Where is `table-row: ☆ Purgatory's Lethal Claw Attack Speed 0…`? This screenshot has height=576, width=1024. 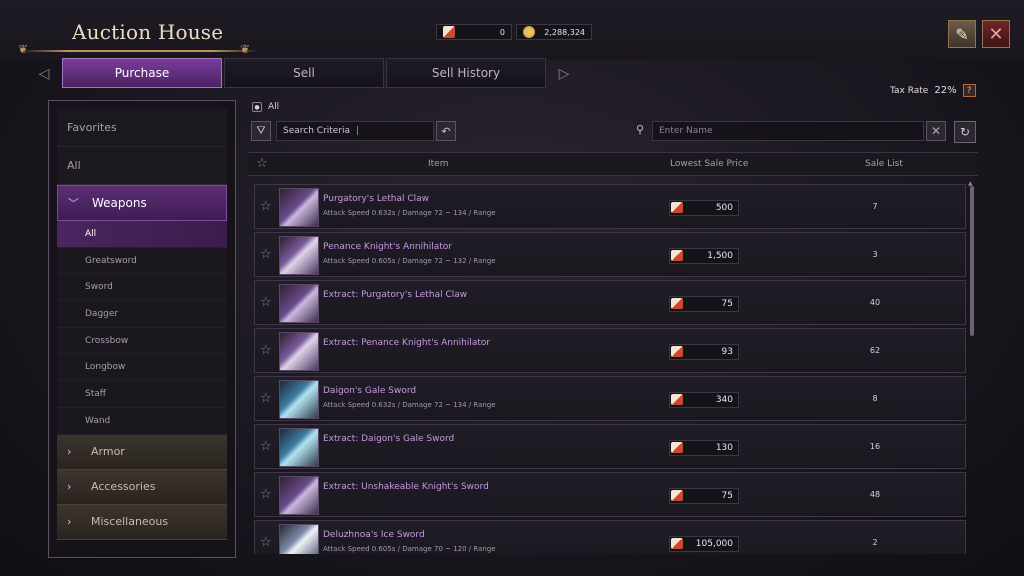
table-row: ☆ Purgatory's Lethal Claw Attack Speed 0… is located at coordinates (610, 206).